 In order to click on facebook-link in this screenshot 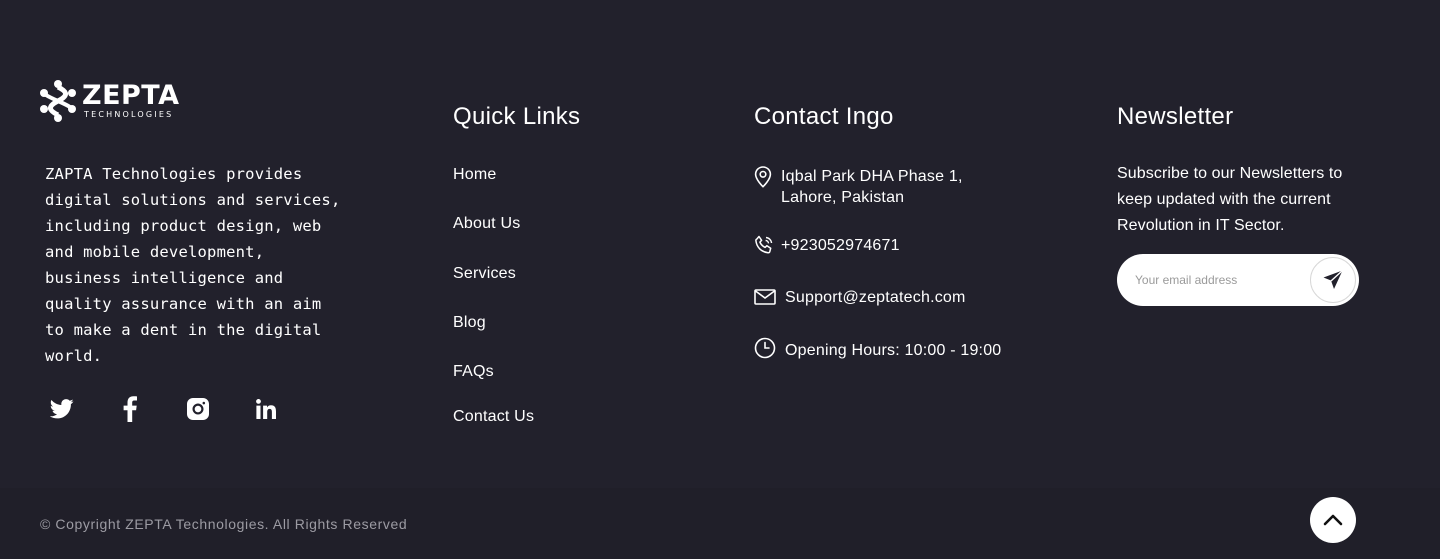, I will do `click(130, 409)`.